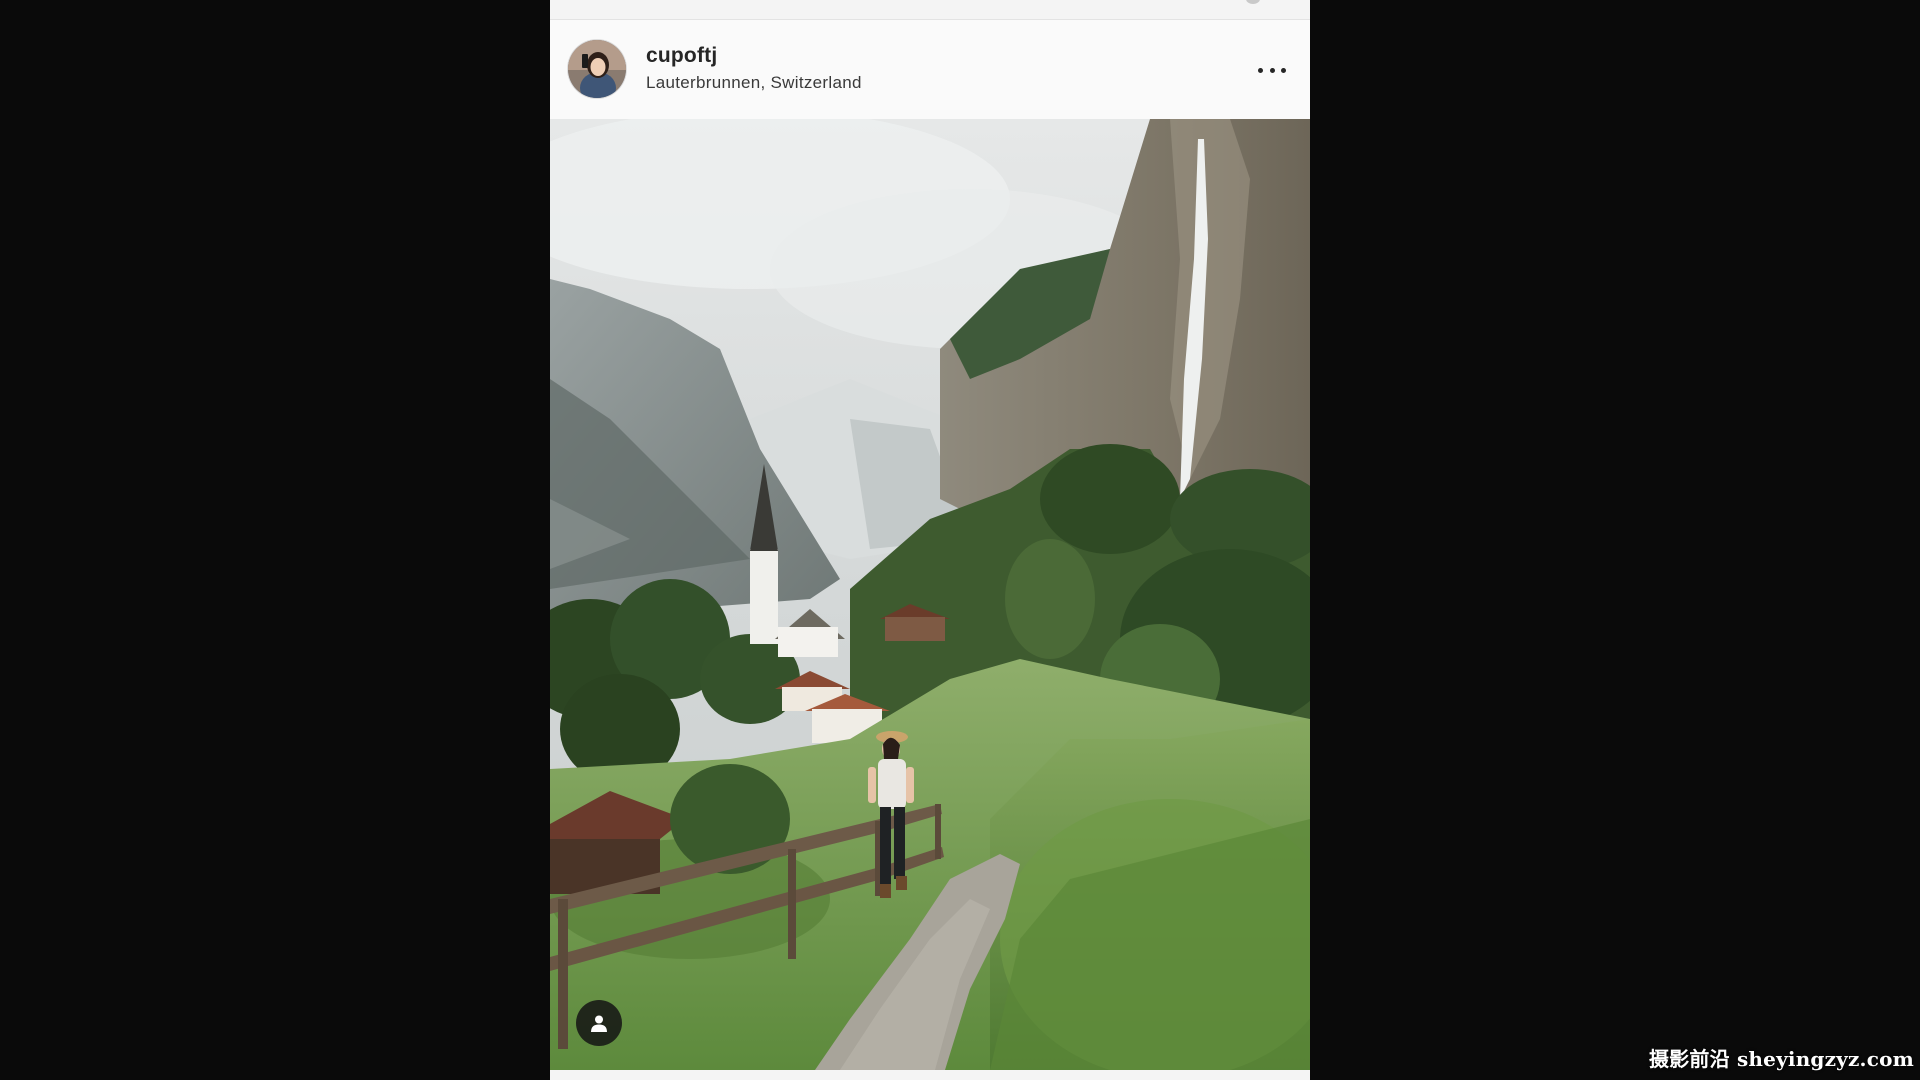 The width and height of the screenshot is (1920, 1080). I want to click on watermark: 摄影前沿 sheyingzyz.com, so click(1781, 1059).